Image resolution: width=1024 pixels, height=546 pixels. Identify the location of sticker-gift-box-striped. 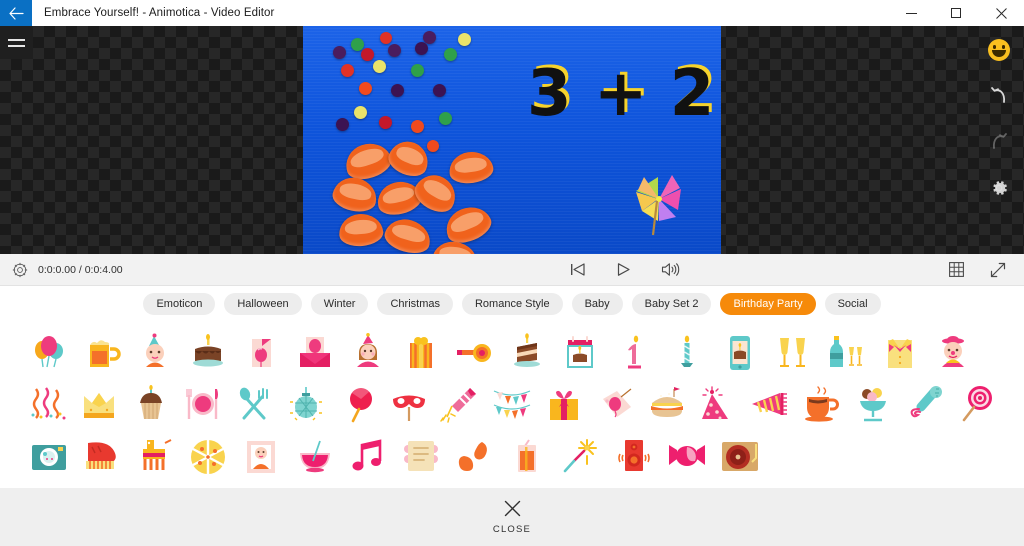
(420, 353).